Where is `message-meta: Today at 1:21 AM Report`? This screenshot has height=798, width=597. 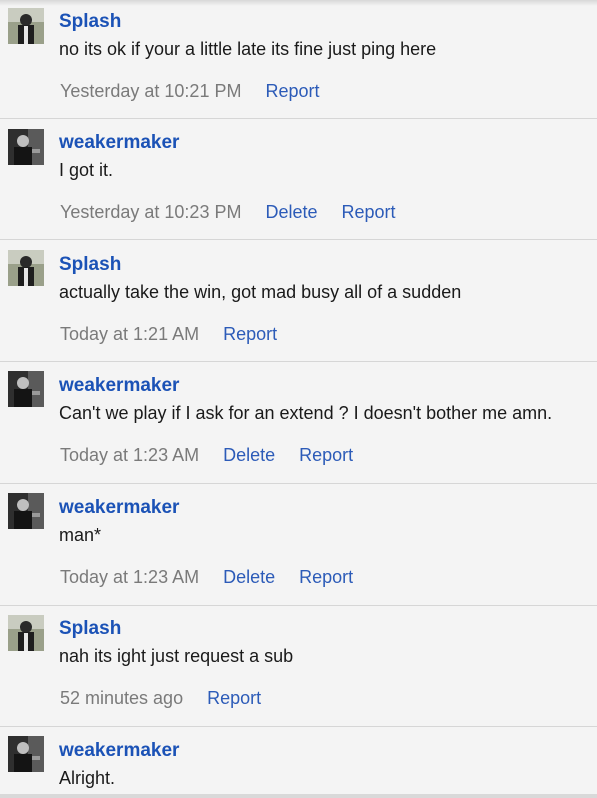 message-meta: Today at 1:21 AM Report is located at coordinates (168, 334).